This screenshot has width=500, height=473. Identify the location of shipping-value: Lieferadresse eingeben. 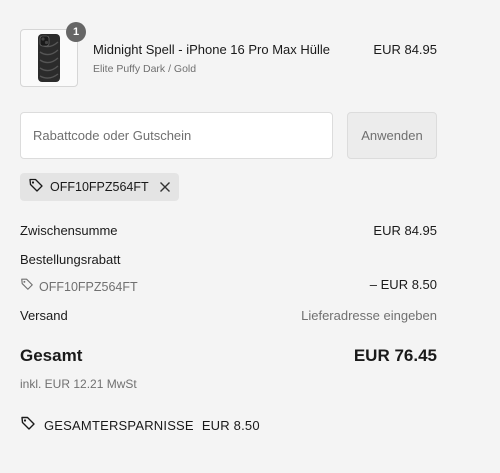
(369, 315).